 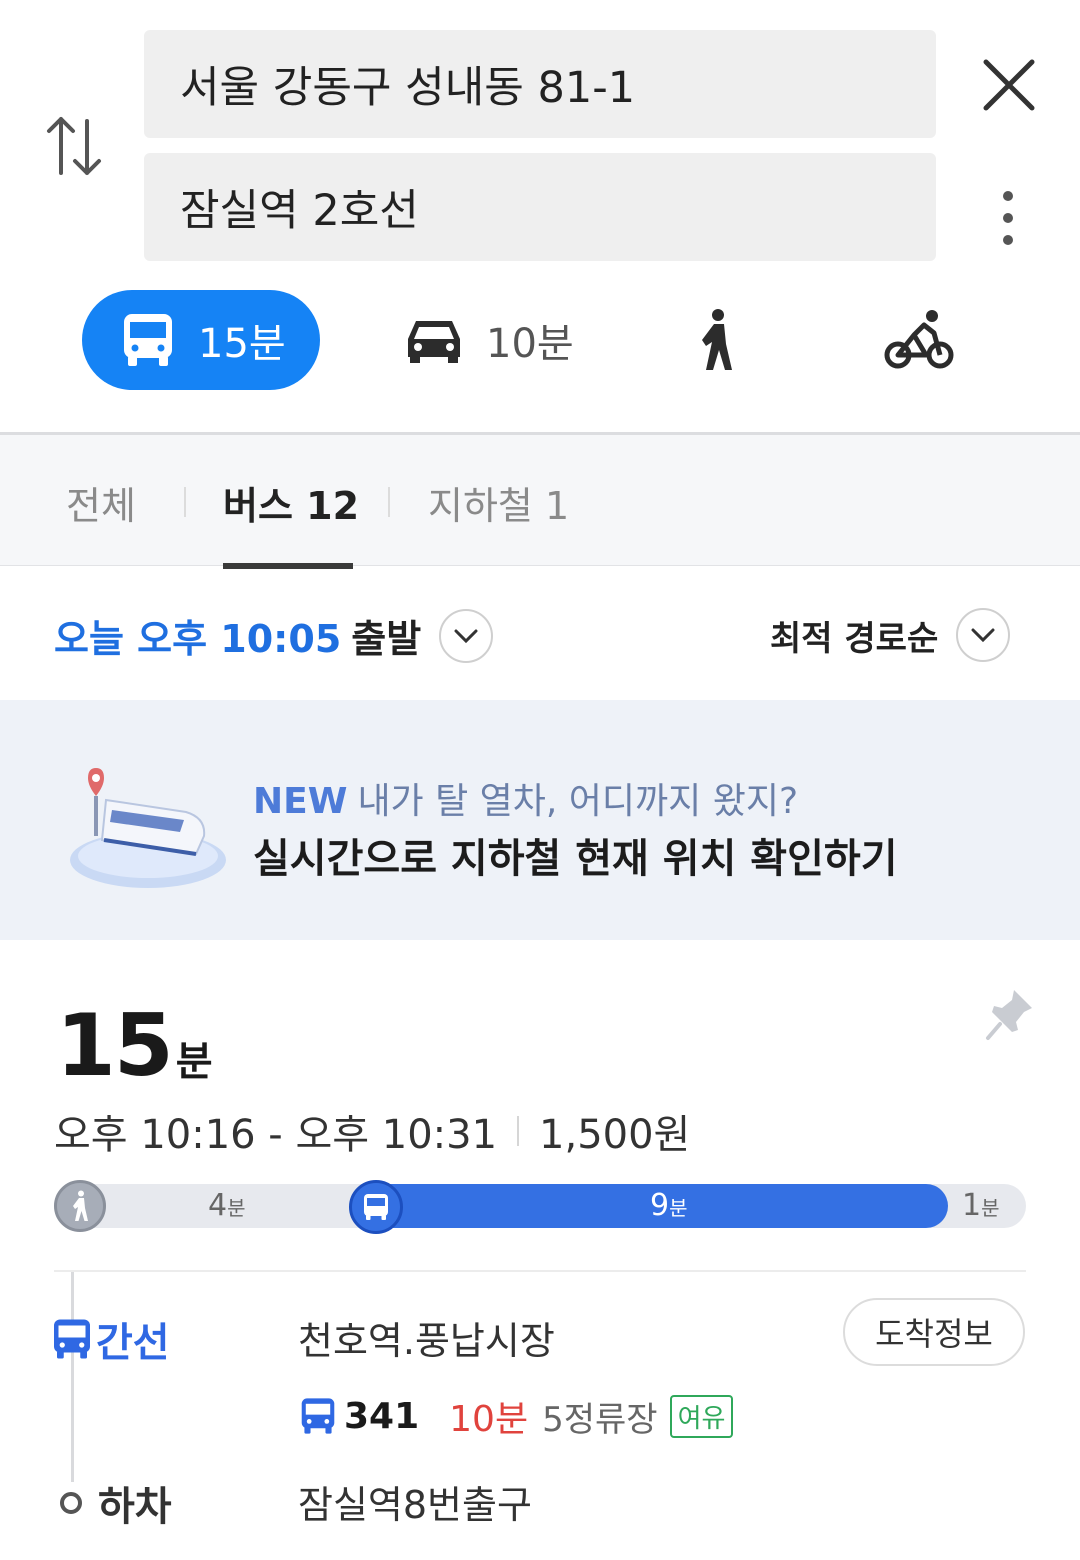 What do you see at coordinates (101, 502) in the screenshot?
I see `tab-all: 전체` at bounding box center [101, 502].